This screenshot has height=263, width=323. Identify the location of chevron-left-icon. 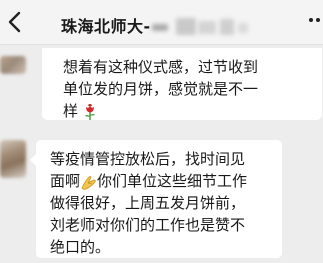
(15, 22).